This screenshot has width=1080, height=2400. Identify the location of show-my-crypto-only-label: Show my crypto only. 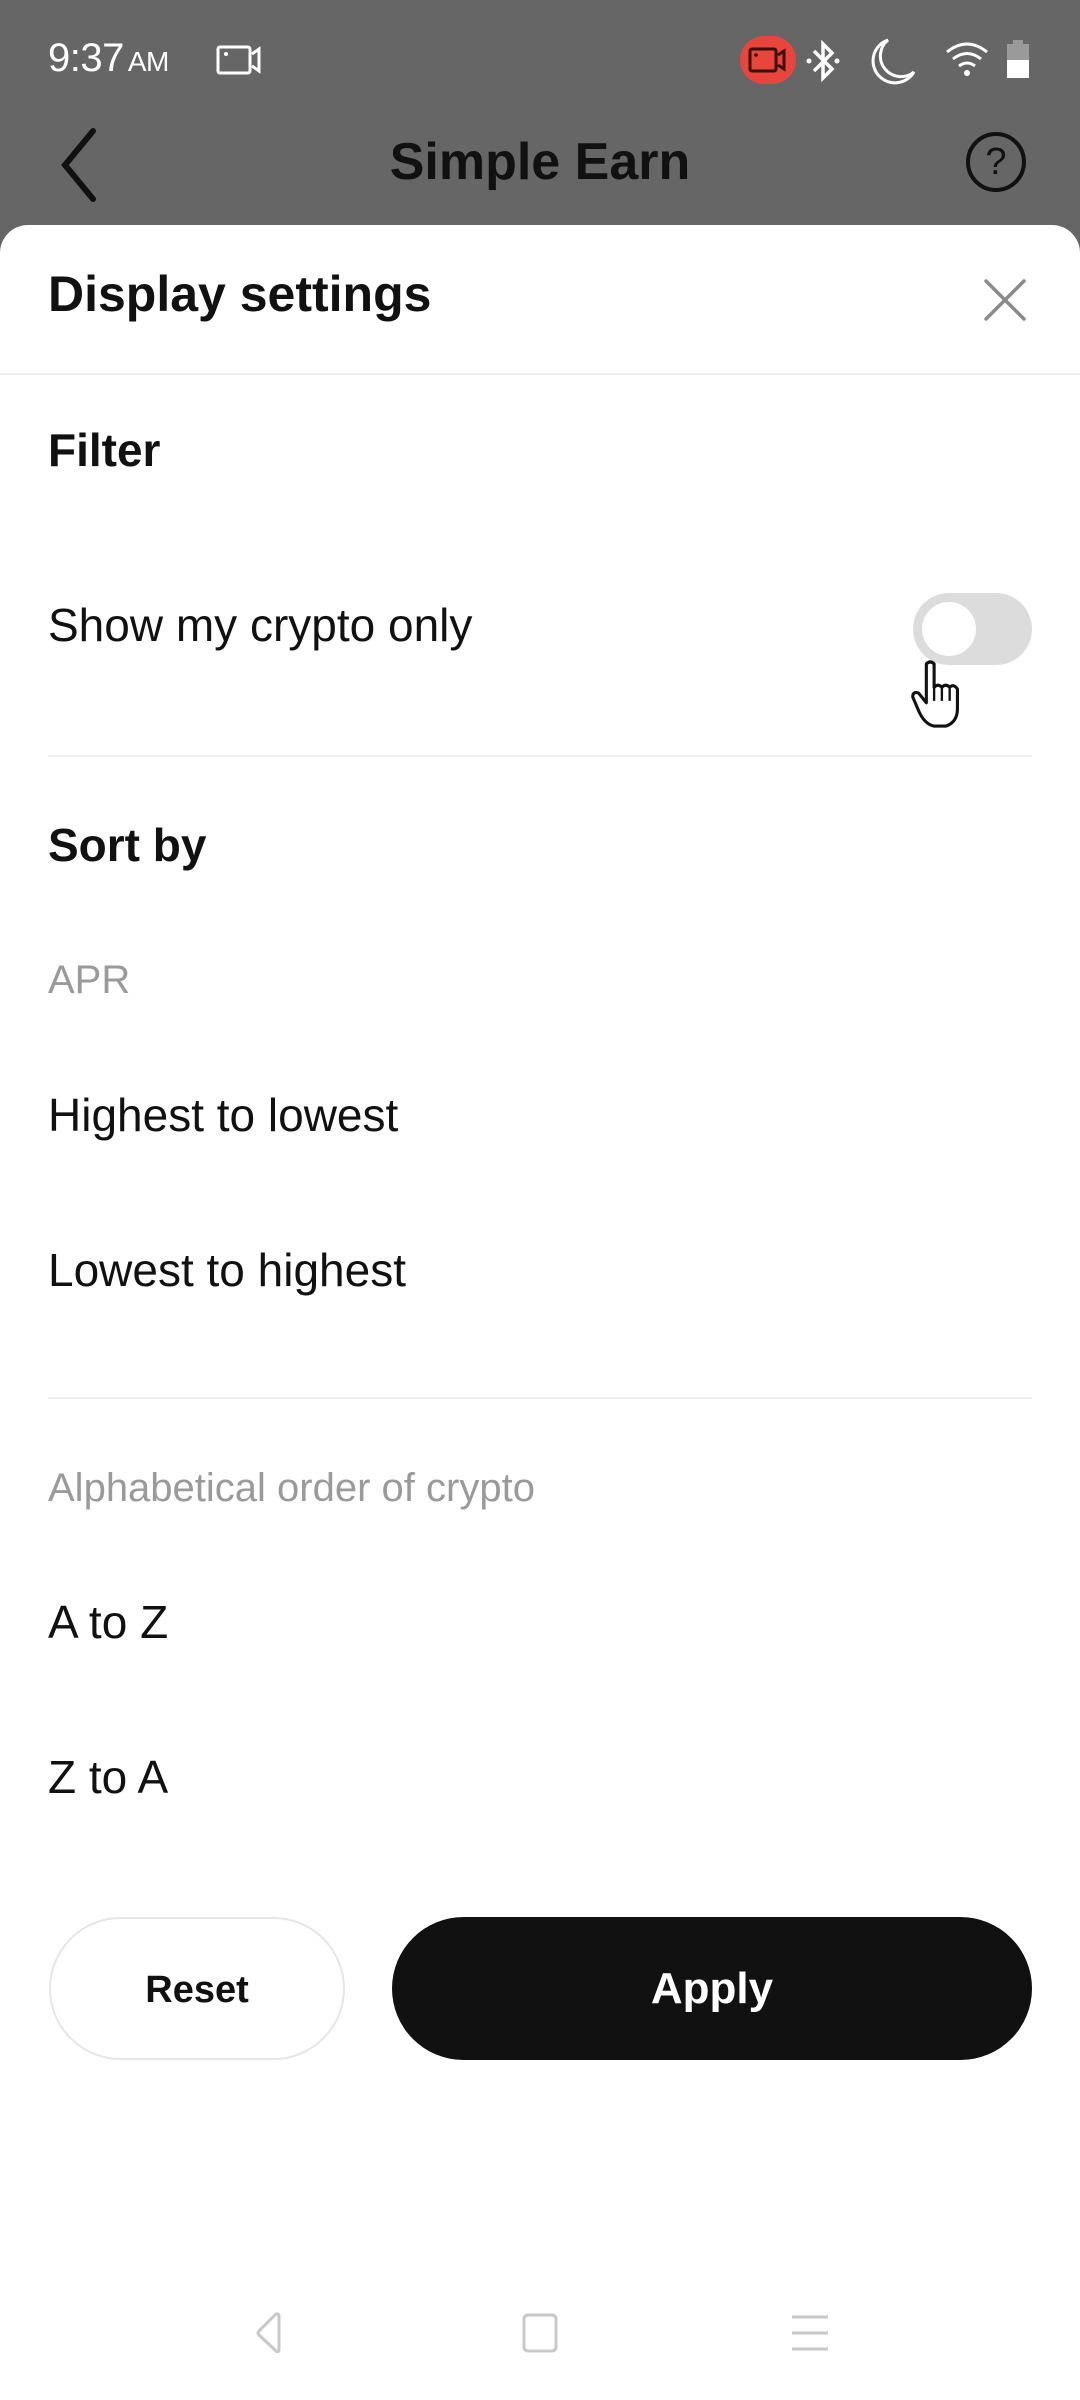
(260, 625).